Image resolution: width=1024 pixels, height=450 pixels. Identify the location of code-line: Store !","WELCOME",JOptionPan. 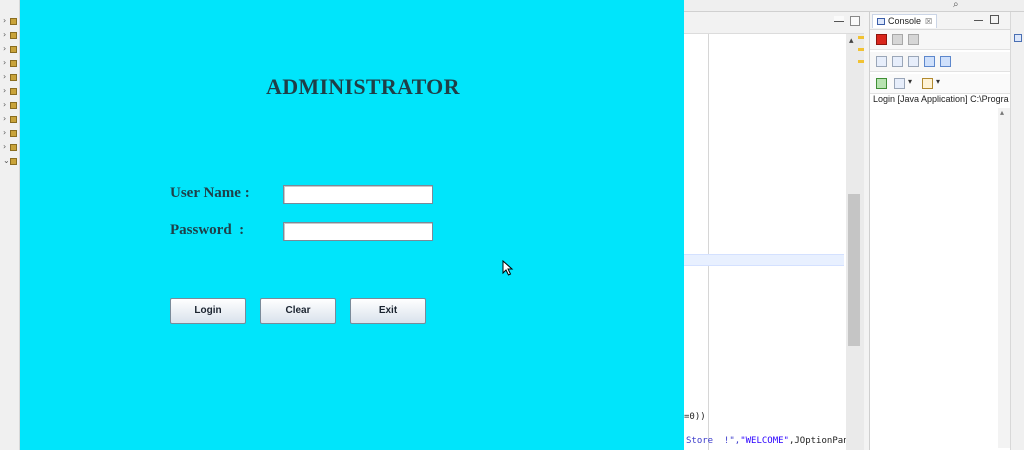
(767, 441).